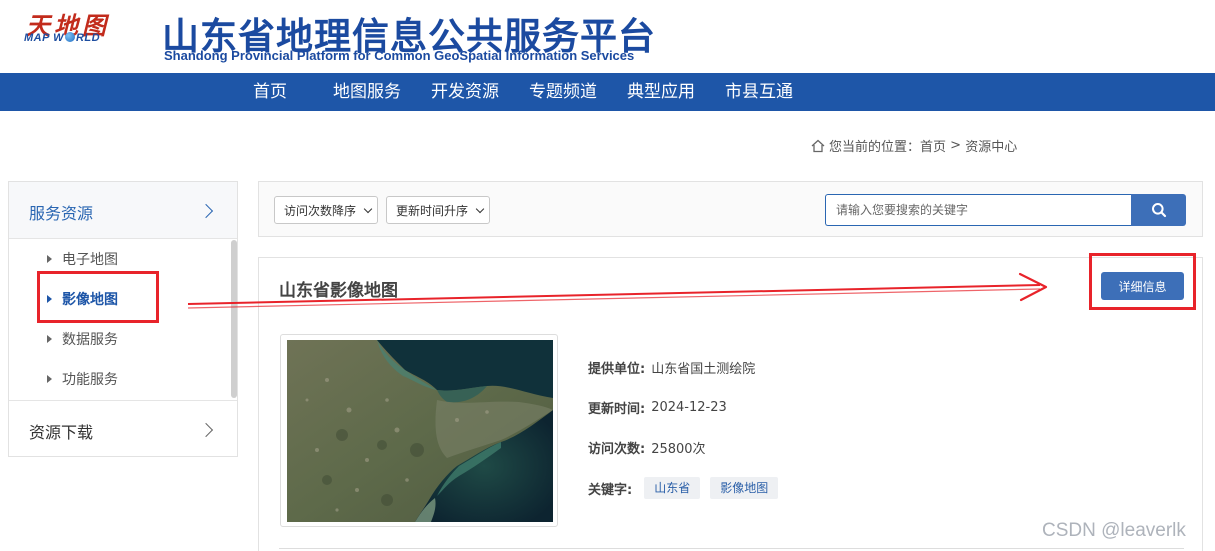 This screenshot has height=551, width=1215. Describe the element at coordinates (607, 92) in the screenshot. I see `main-nav: 首页 地图服务 开发资源 专题频道 典型应用 市县互通` at that location.